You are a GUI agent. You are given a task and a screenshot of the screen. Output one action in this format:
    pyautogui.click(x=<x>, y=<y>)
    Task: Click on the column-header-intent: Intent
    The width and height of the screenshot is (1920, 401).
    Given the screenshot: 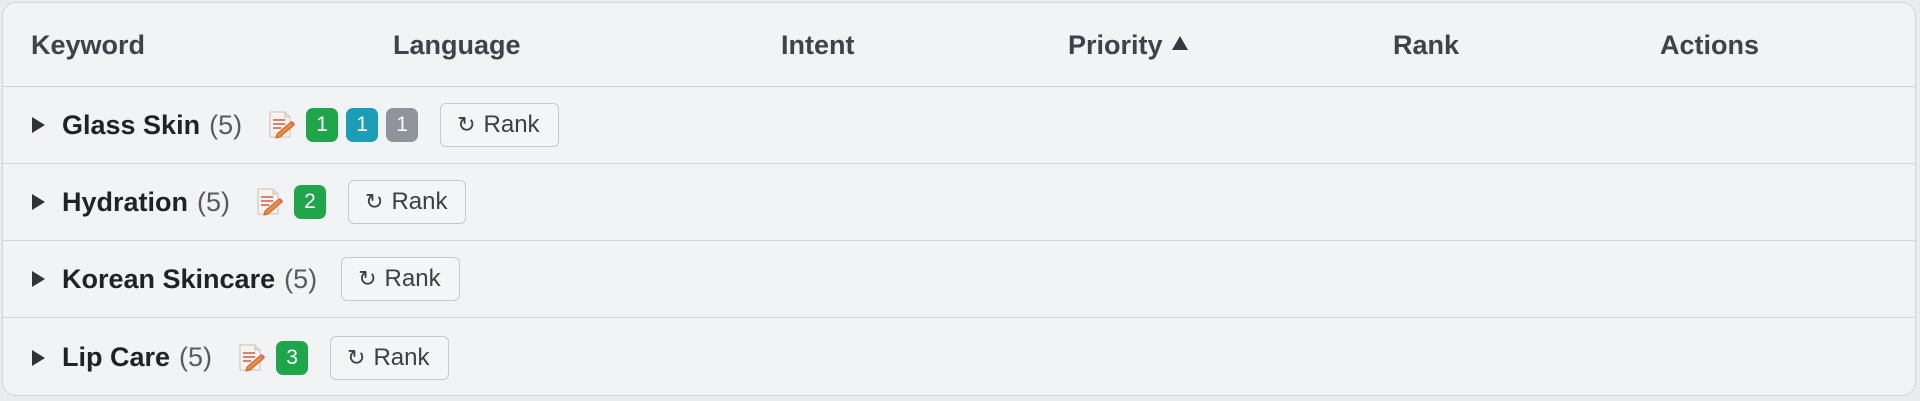 What is the action you would take?
    pyautogui.click(x=818, y=45)
    